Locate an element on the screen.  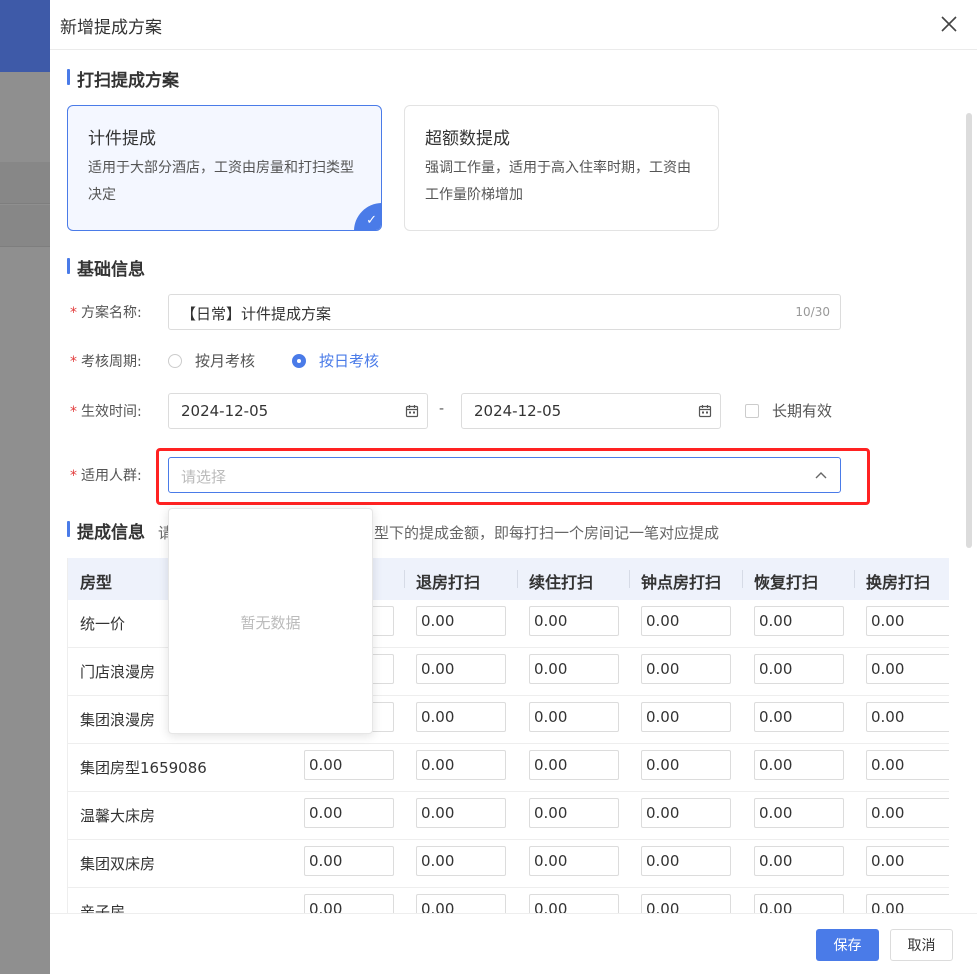
long-term-label: 长期有效 is located at coordinates (802, 411).